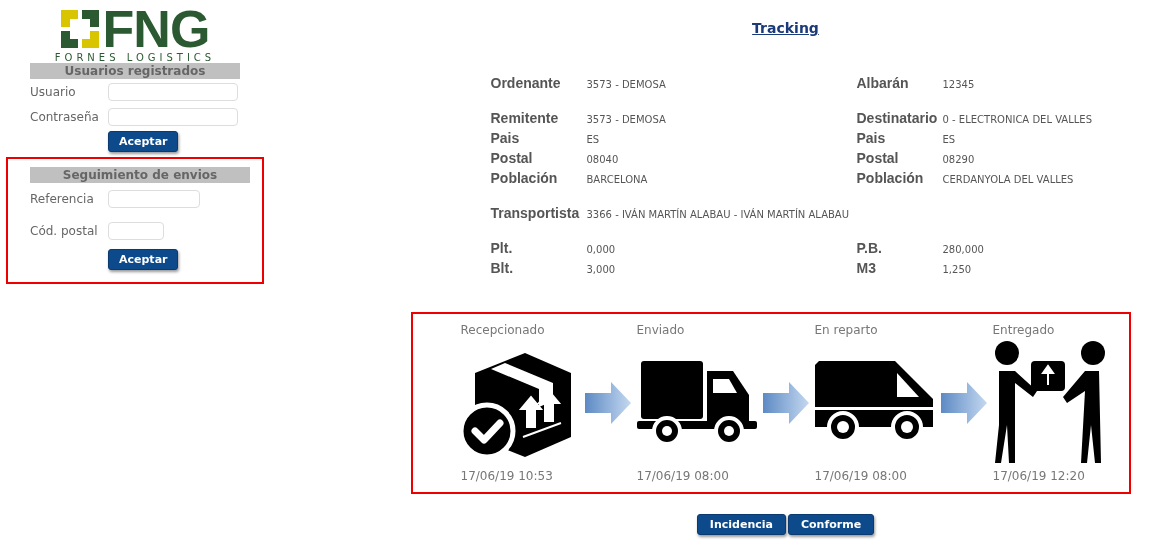 This screenshot has height=553, width=1159. Describe the element at coordinates (718, 214) in the screenshot. I see `info-value: 3366 - IVÁN MARTÍN ALABAU - IVÁN MARTÍN ALABAU` at that location.